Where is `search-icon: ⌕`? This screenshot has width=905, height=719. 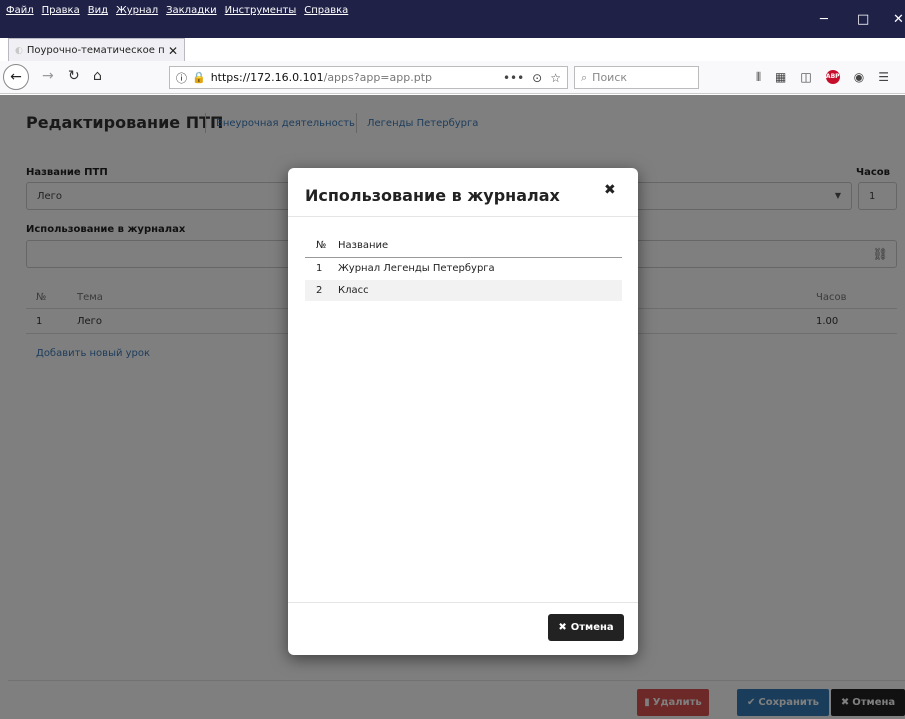
search-icon: ⌕ is located at coordinates (584, 77).